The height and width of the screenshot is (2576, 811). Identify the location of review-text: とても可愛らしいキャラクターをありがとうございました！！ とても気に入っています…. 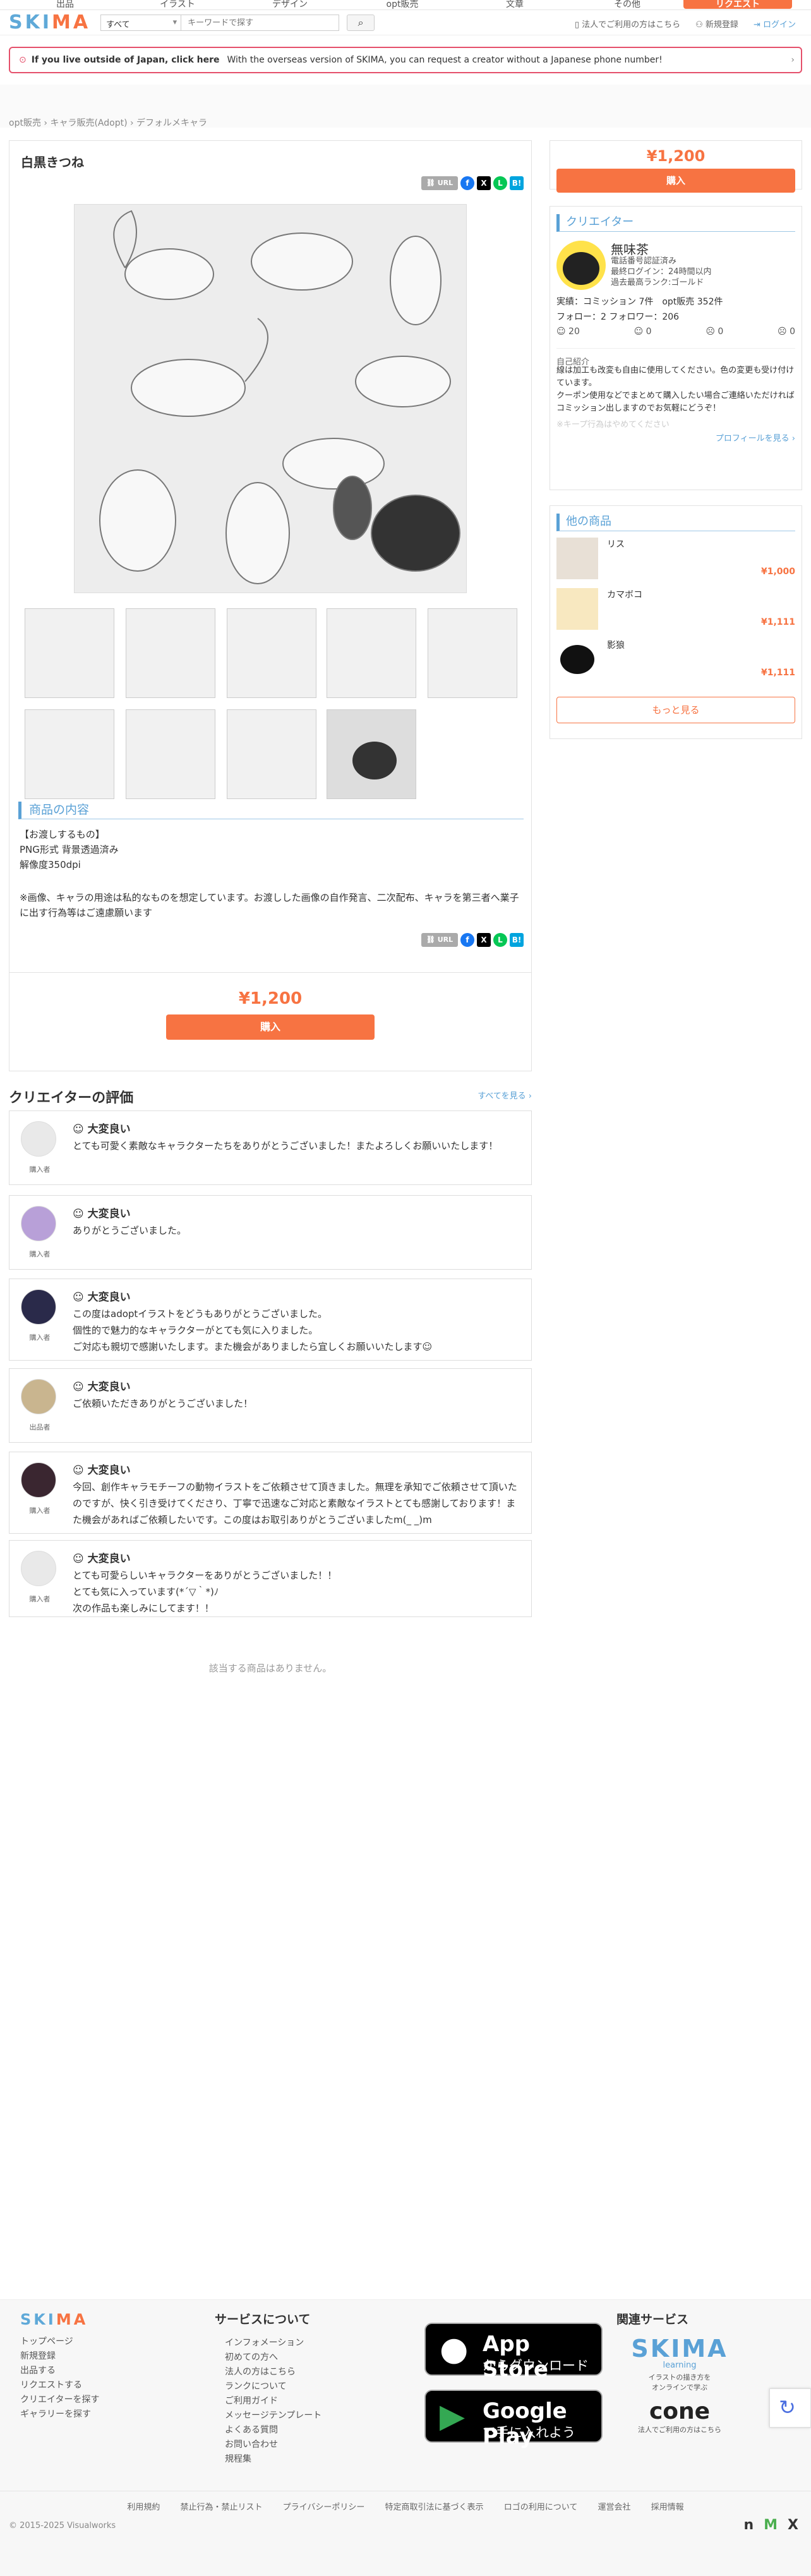
(205, 1592).